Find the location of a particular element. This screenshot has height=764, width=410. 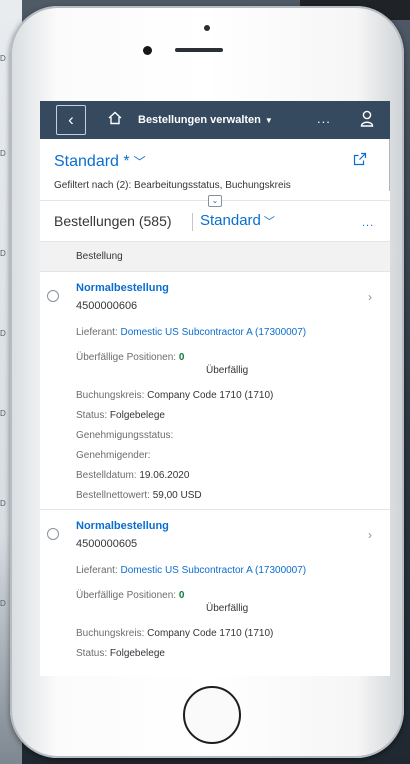

column-header-bestellung: Bestellung is located at coordinates (99, 256).